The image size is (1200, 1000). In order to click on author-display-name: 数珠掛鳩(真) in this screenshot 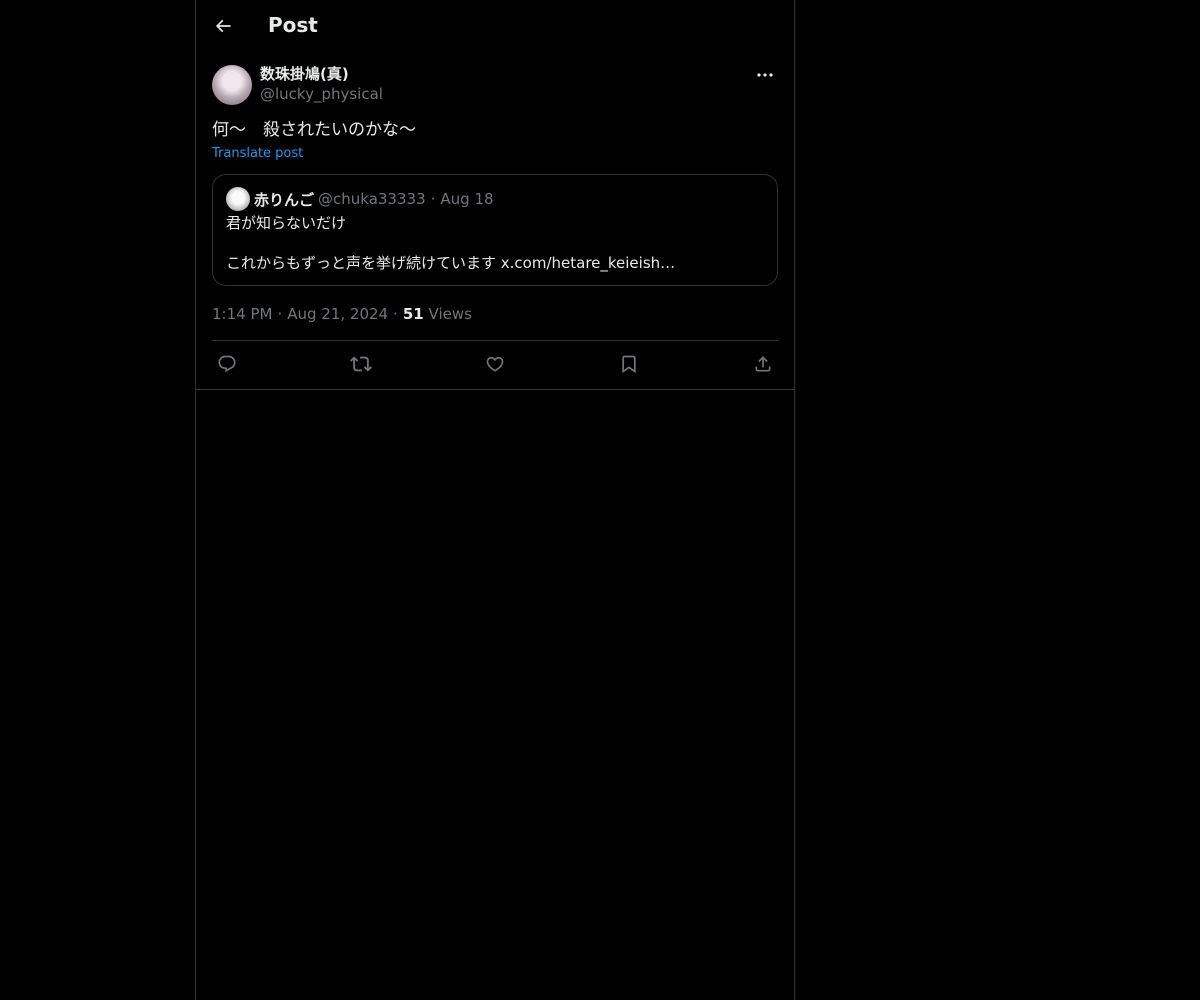, I will do `click(321, 74)`.